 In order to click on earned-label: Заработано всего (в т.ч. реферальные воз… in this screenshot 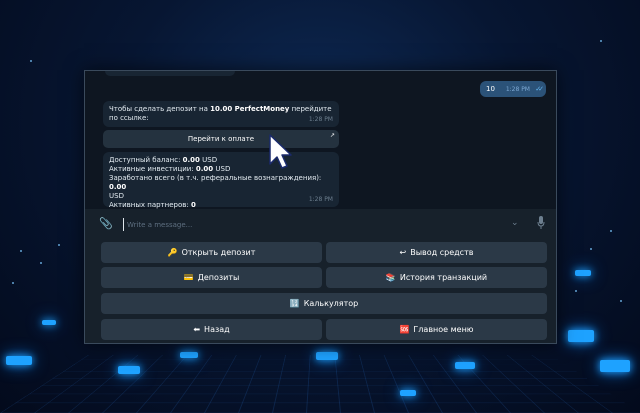, I will do `click(215, 178)`.